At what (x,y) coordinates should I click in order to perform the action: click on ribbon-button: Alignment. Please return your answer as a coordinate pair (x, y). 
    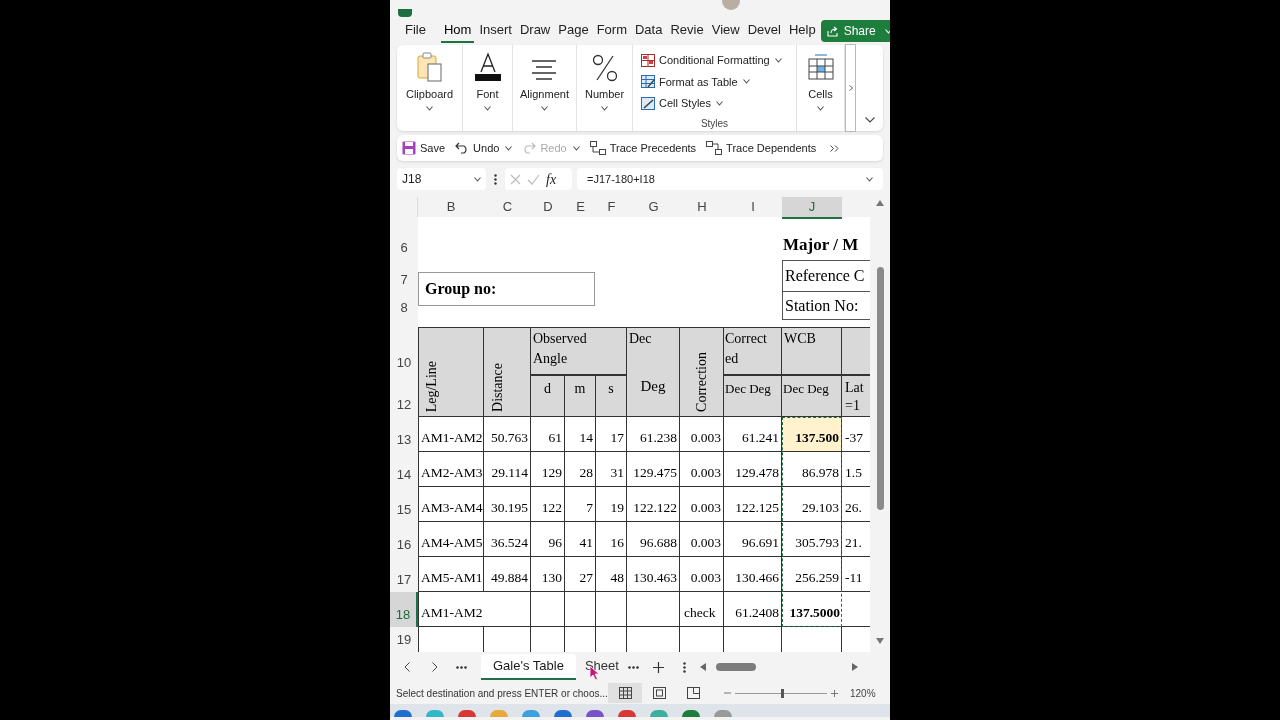
    Looking at the image, I should click on (544, 94).